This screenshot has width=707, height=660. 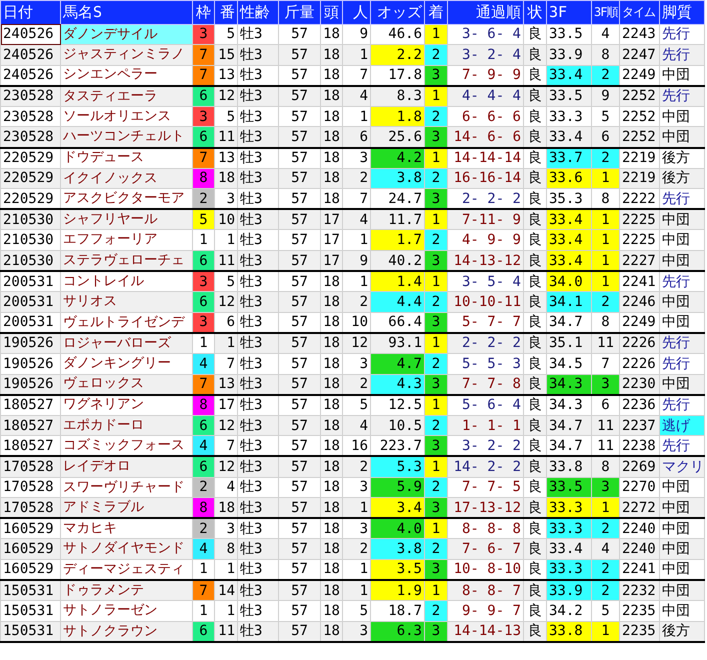 I want to click on column-header: 通過順, so click(x=486, y=12).